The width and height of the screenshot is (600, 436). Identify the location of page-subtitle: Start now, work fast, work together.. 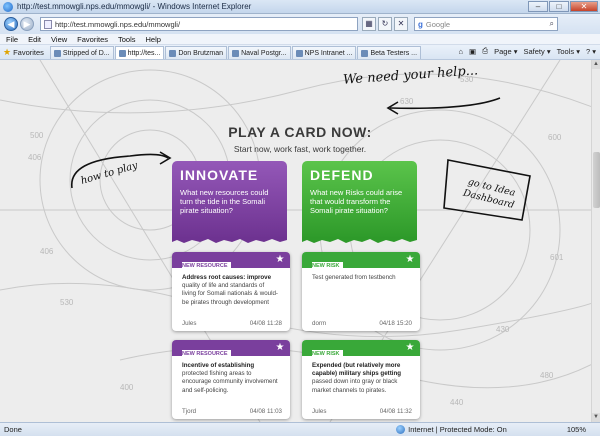
(300, 149).